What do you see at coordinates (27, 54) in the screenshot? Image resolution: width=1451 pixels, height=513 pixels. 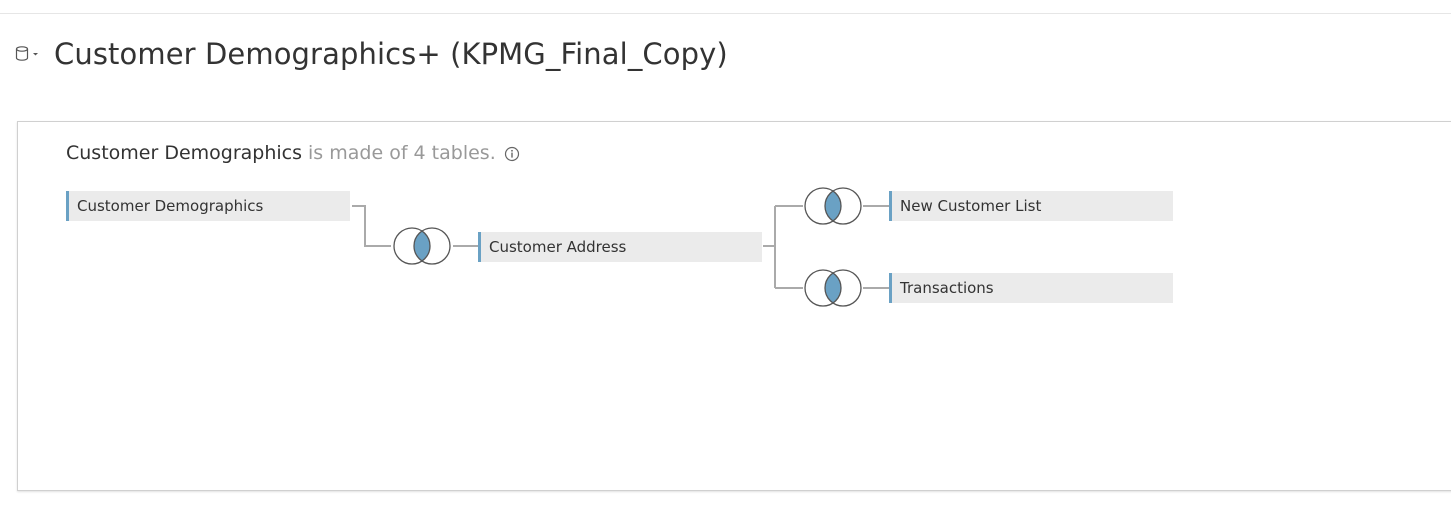 I see `database-dropdown-icon` at bounding box center [27, 54].